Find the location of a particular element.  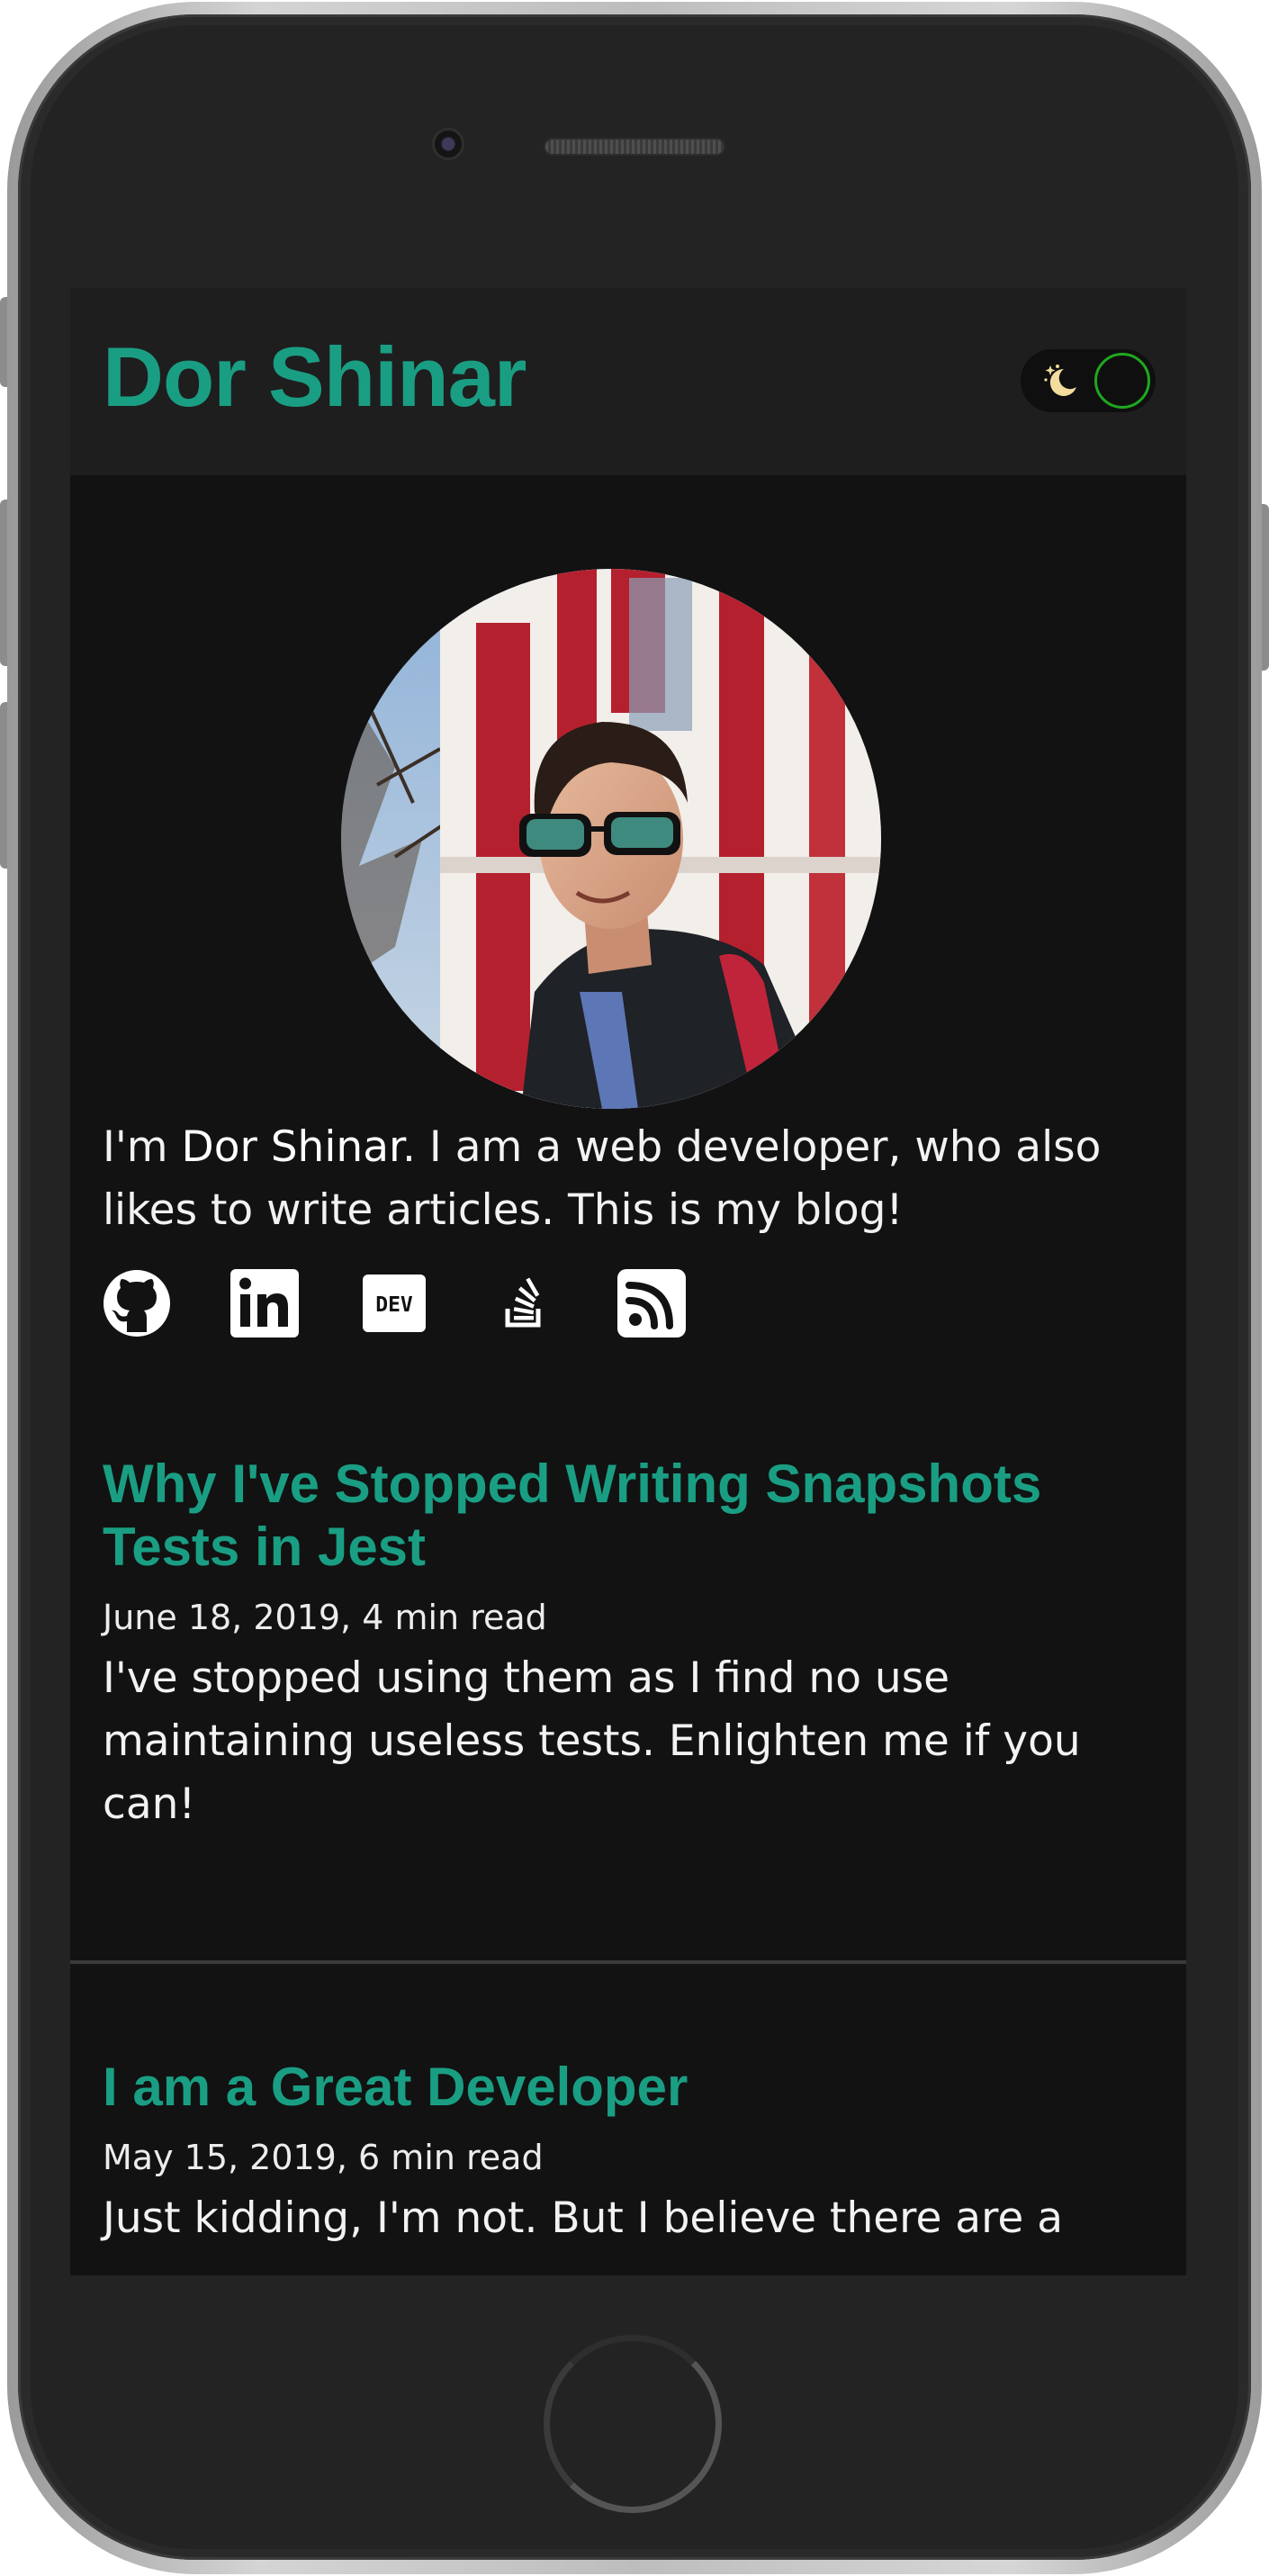

post-title-link: I am a Great Developer is located at coordinates (629, 2087).